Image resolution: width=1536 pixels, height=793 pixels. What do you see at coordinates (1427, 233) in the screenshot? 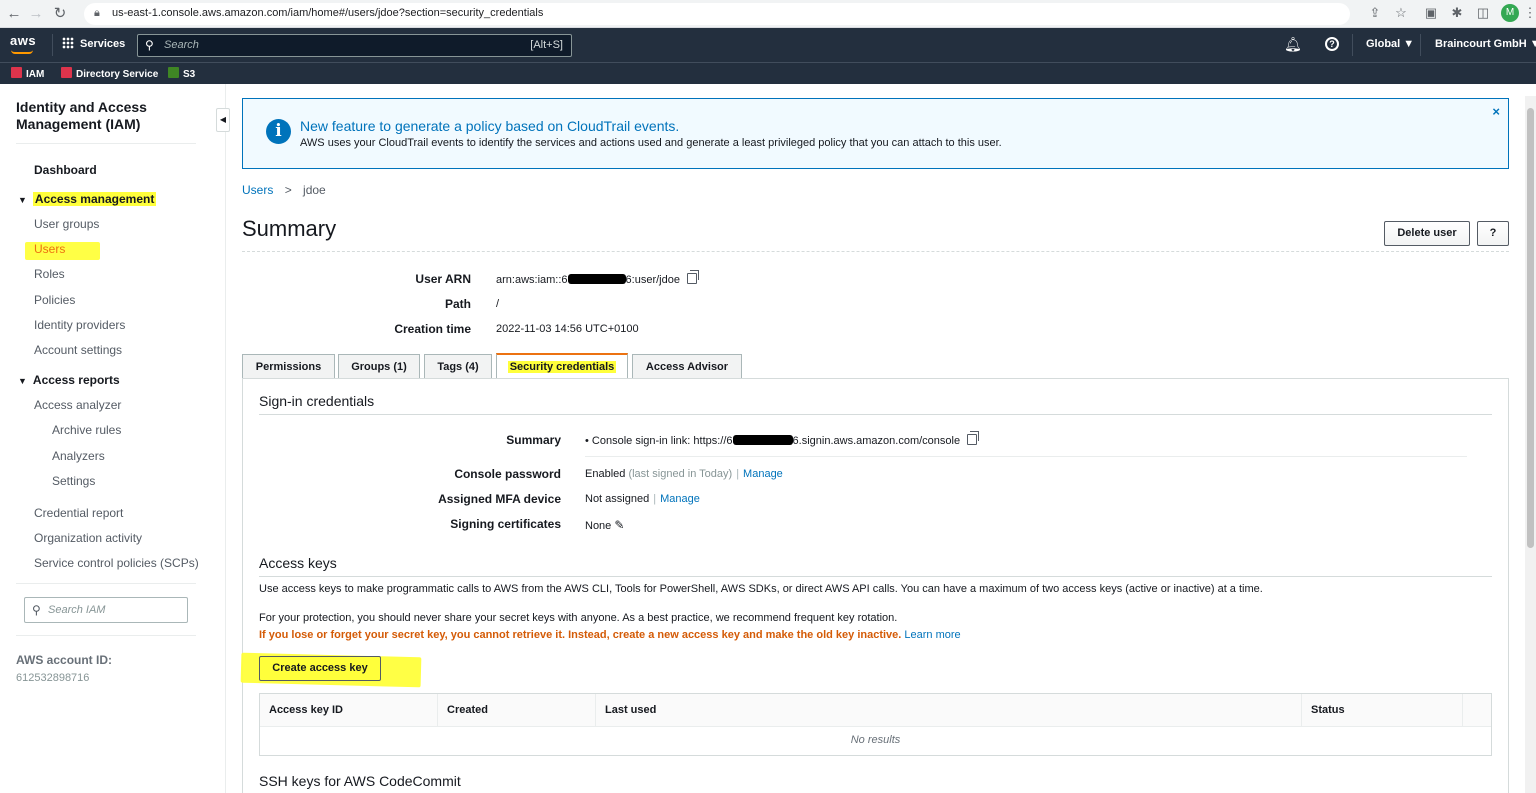
I see `delete-user-button: Delete user` at bounding box center [1427, 233].